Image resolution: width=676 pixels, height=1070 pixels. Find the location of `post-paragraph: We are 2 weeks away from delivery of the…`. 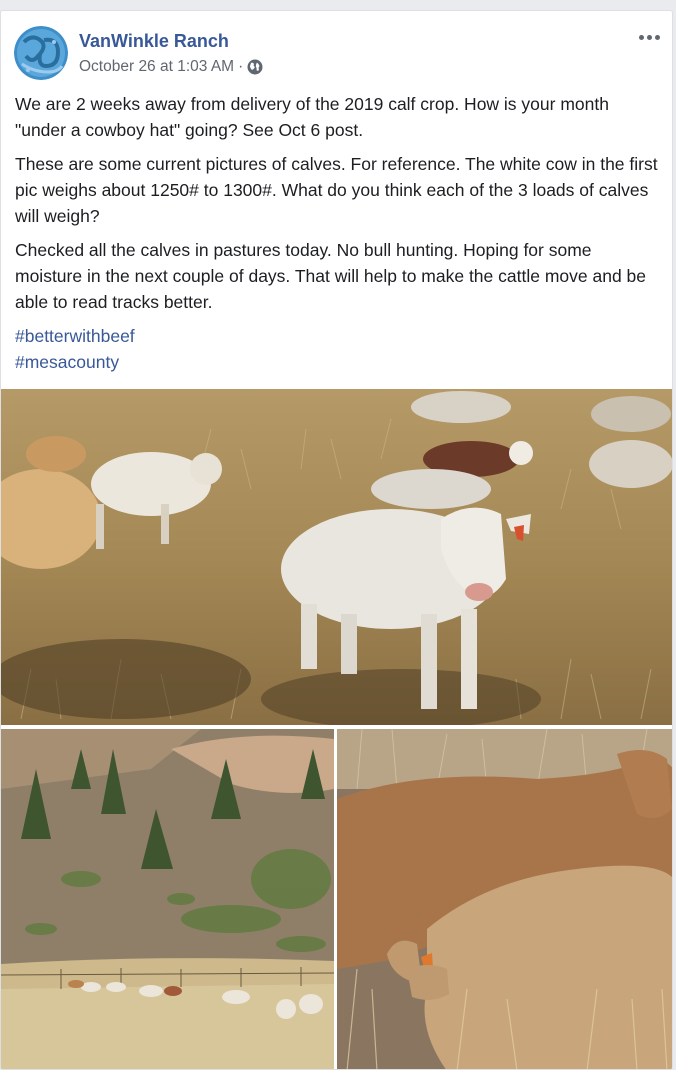

post-paragraph: We are 2 weeks away from delivery of the… is located at coordinates (312, 117).